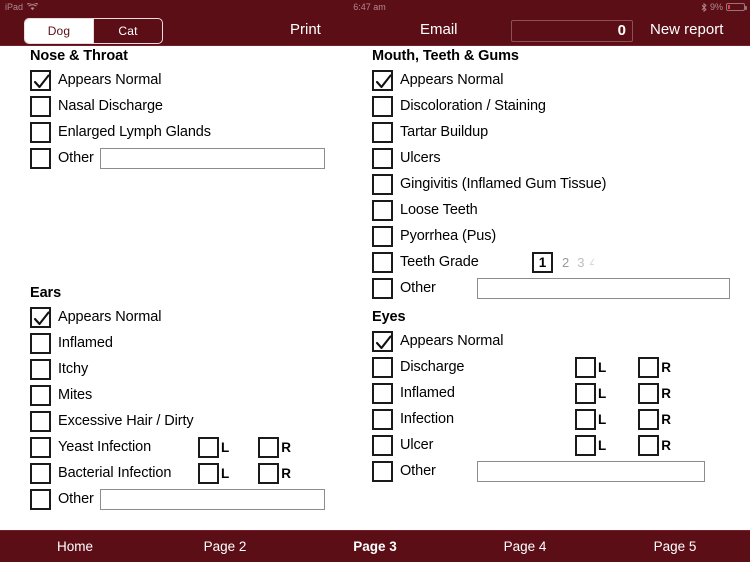  Describe the element at coordinates (686, 29) in the screenshot. I see `new-report-button: New report` at that location.